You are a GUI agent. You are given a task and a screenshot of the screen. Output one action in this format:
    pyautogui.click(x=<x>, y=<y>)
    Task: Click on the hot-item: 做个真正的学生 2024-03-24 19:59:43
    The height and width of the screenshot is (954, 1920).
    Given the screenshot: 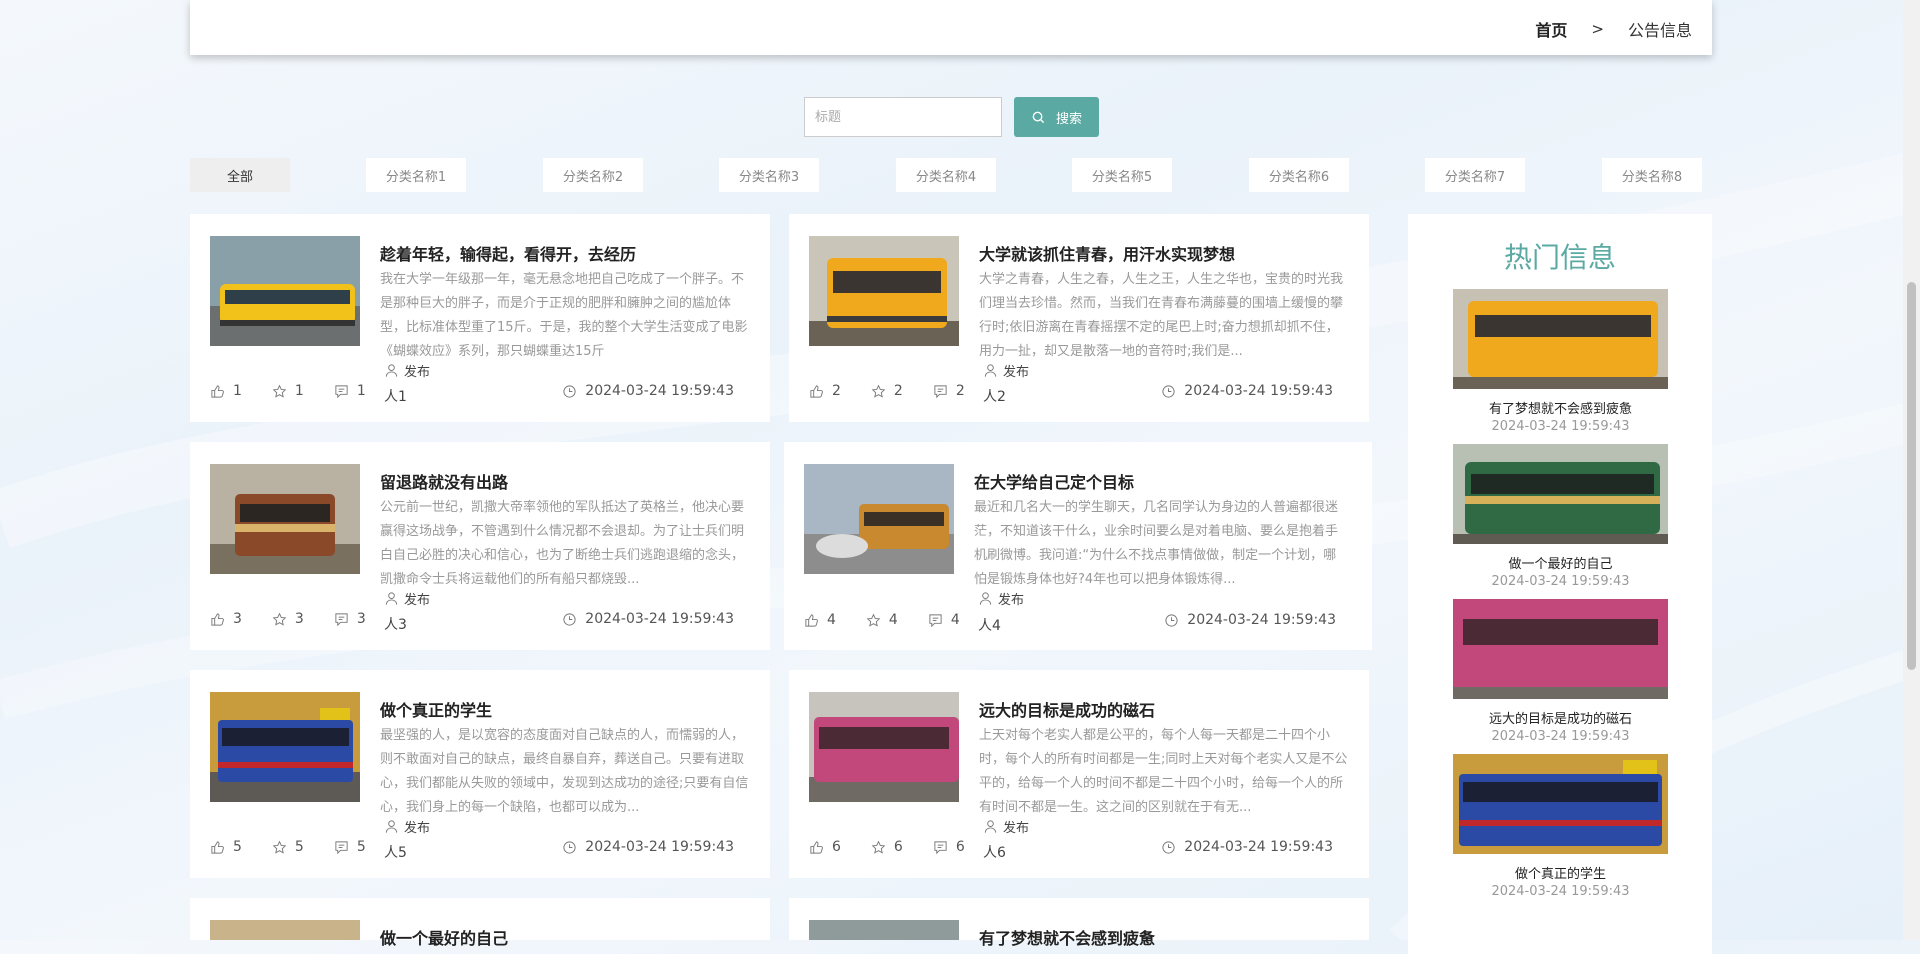 What is the action you would take?
    pyautogui.click(x=1560, y=826)
    